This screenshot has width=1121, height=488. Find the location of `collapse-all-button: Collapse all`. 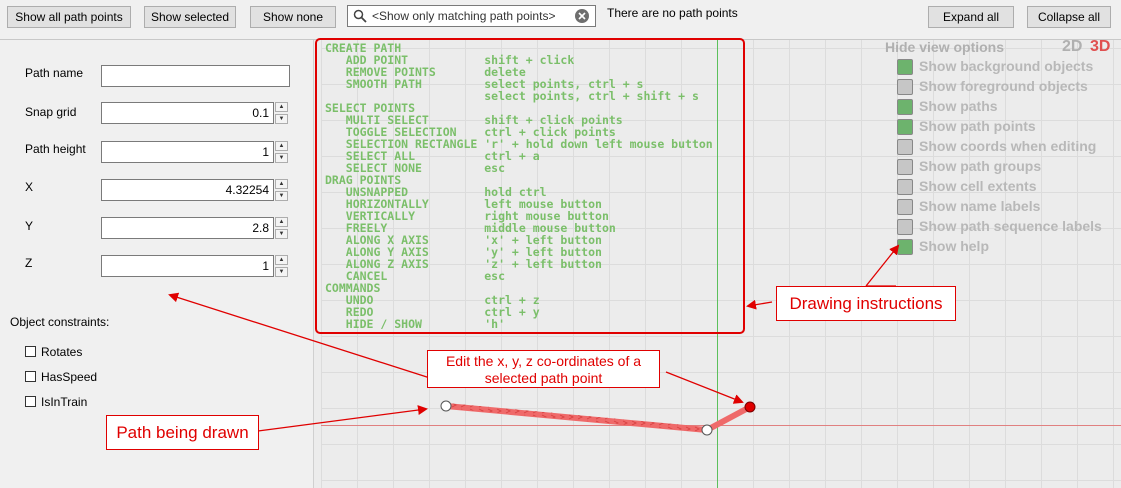

collapse-all-button: Collapse all is located at coordinates (1069, 17).